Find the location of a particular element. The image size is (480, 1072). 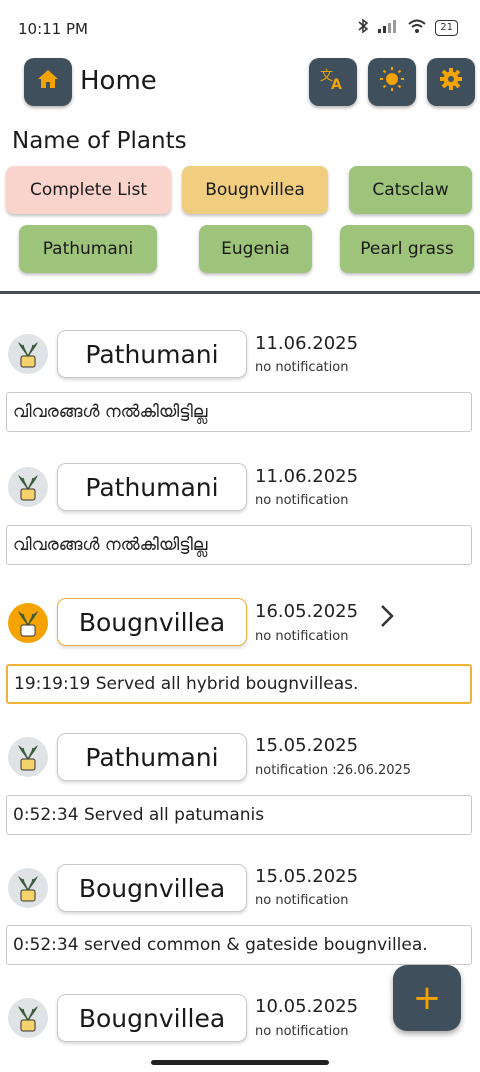

chevron-right-icon is located at coordinates (387, 619).